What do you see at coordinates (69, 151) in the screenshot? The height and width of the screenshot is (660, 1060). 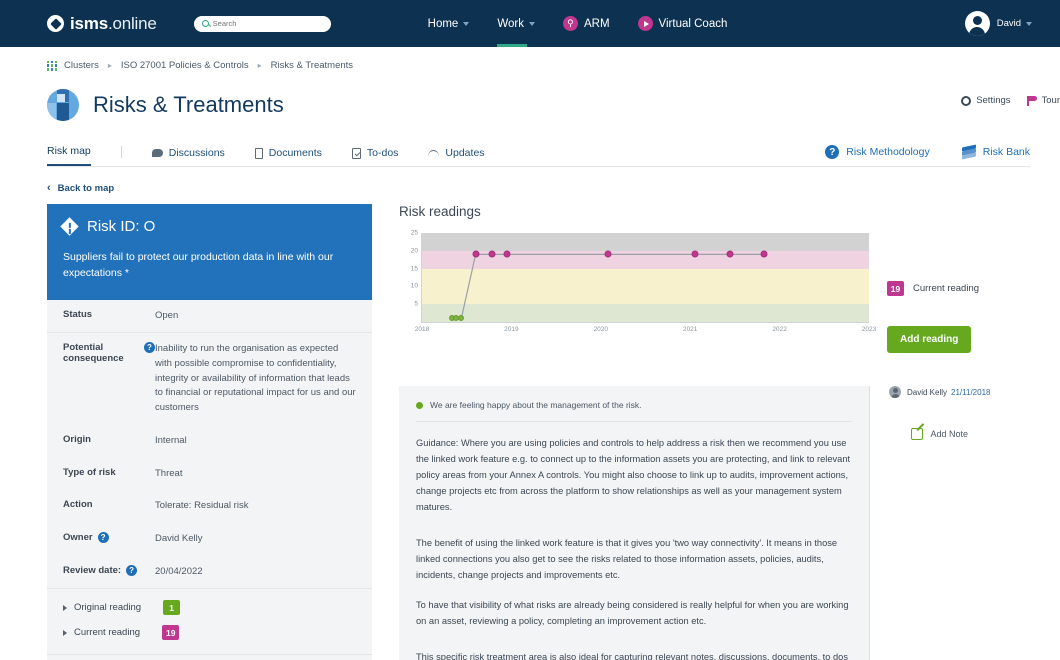 I see `tab-risk-map-label: Risk map` at bounding box center [69, 151].